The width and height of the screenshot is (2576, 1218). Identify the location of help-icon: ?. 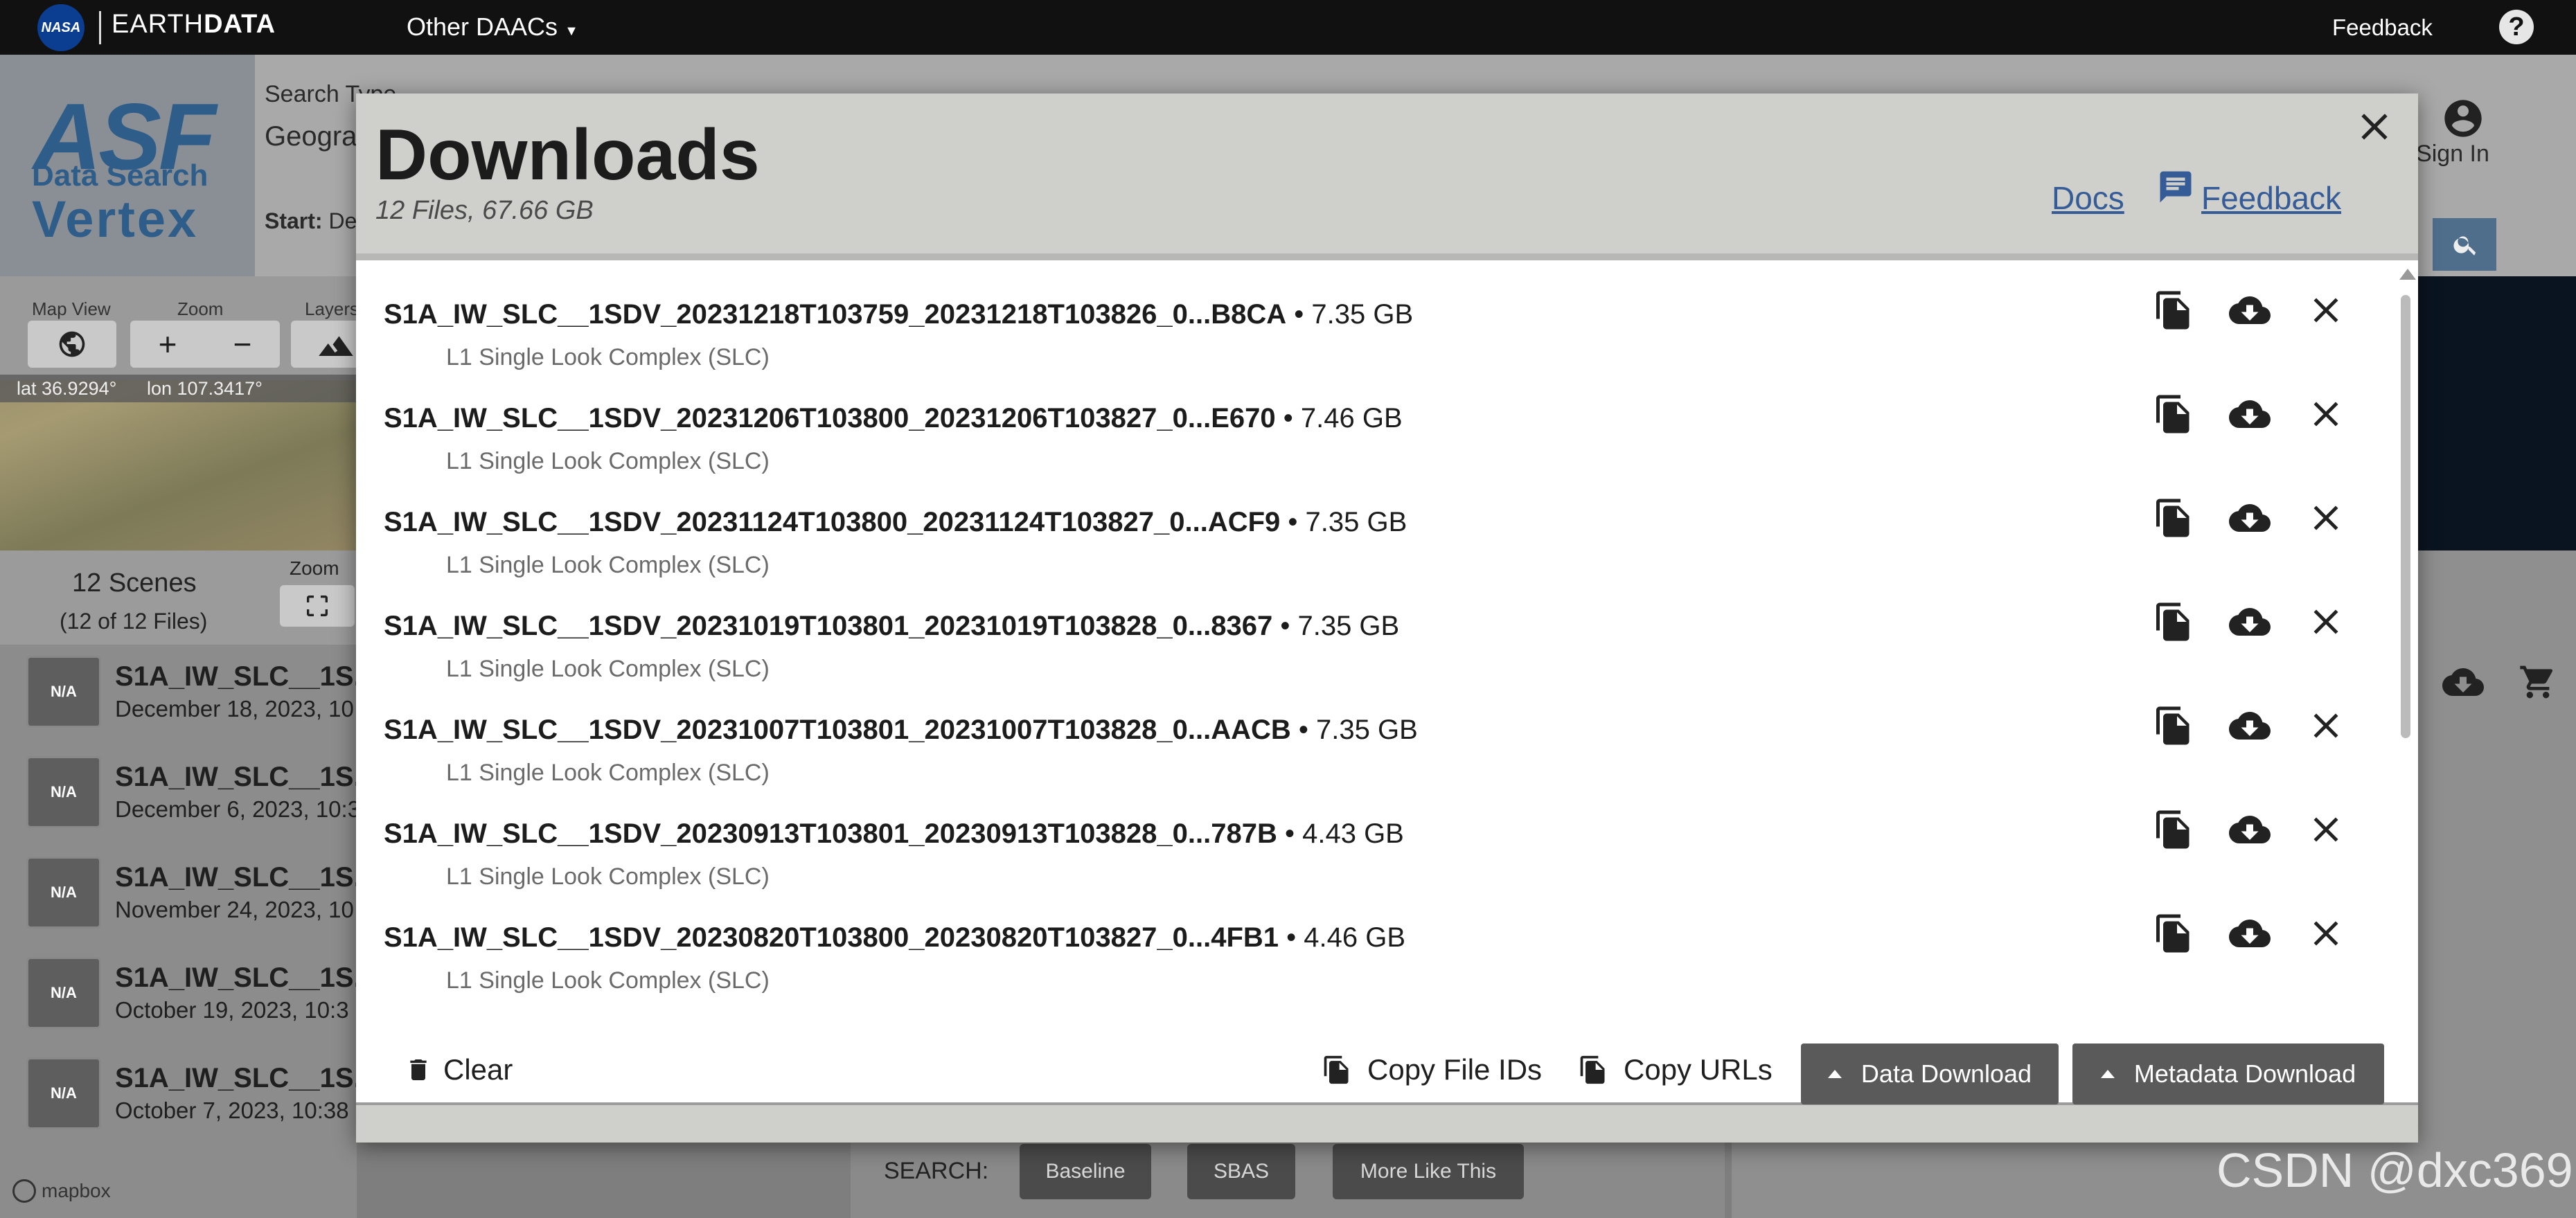
(2516, 27).